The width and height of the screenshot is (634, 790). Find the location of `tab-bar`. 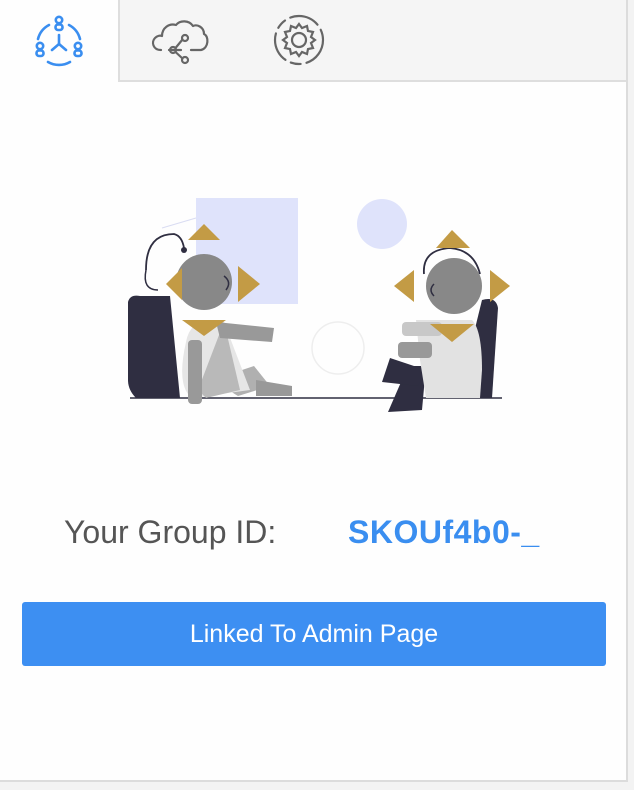

tab-bar is located at coordinates (313, 41).